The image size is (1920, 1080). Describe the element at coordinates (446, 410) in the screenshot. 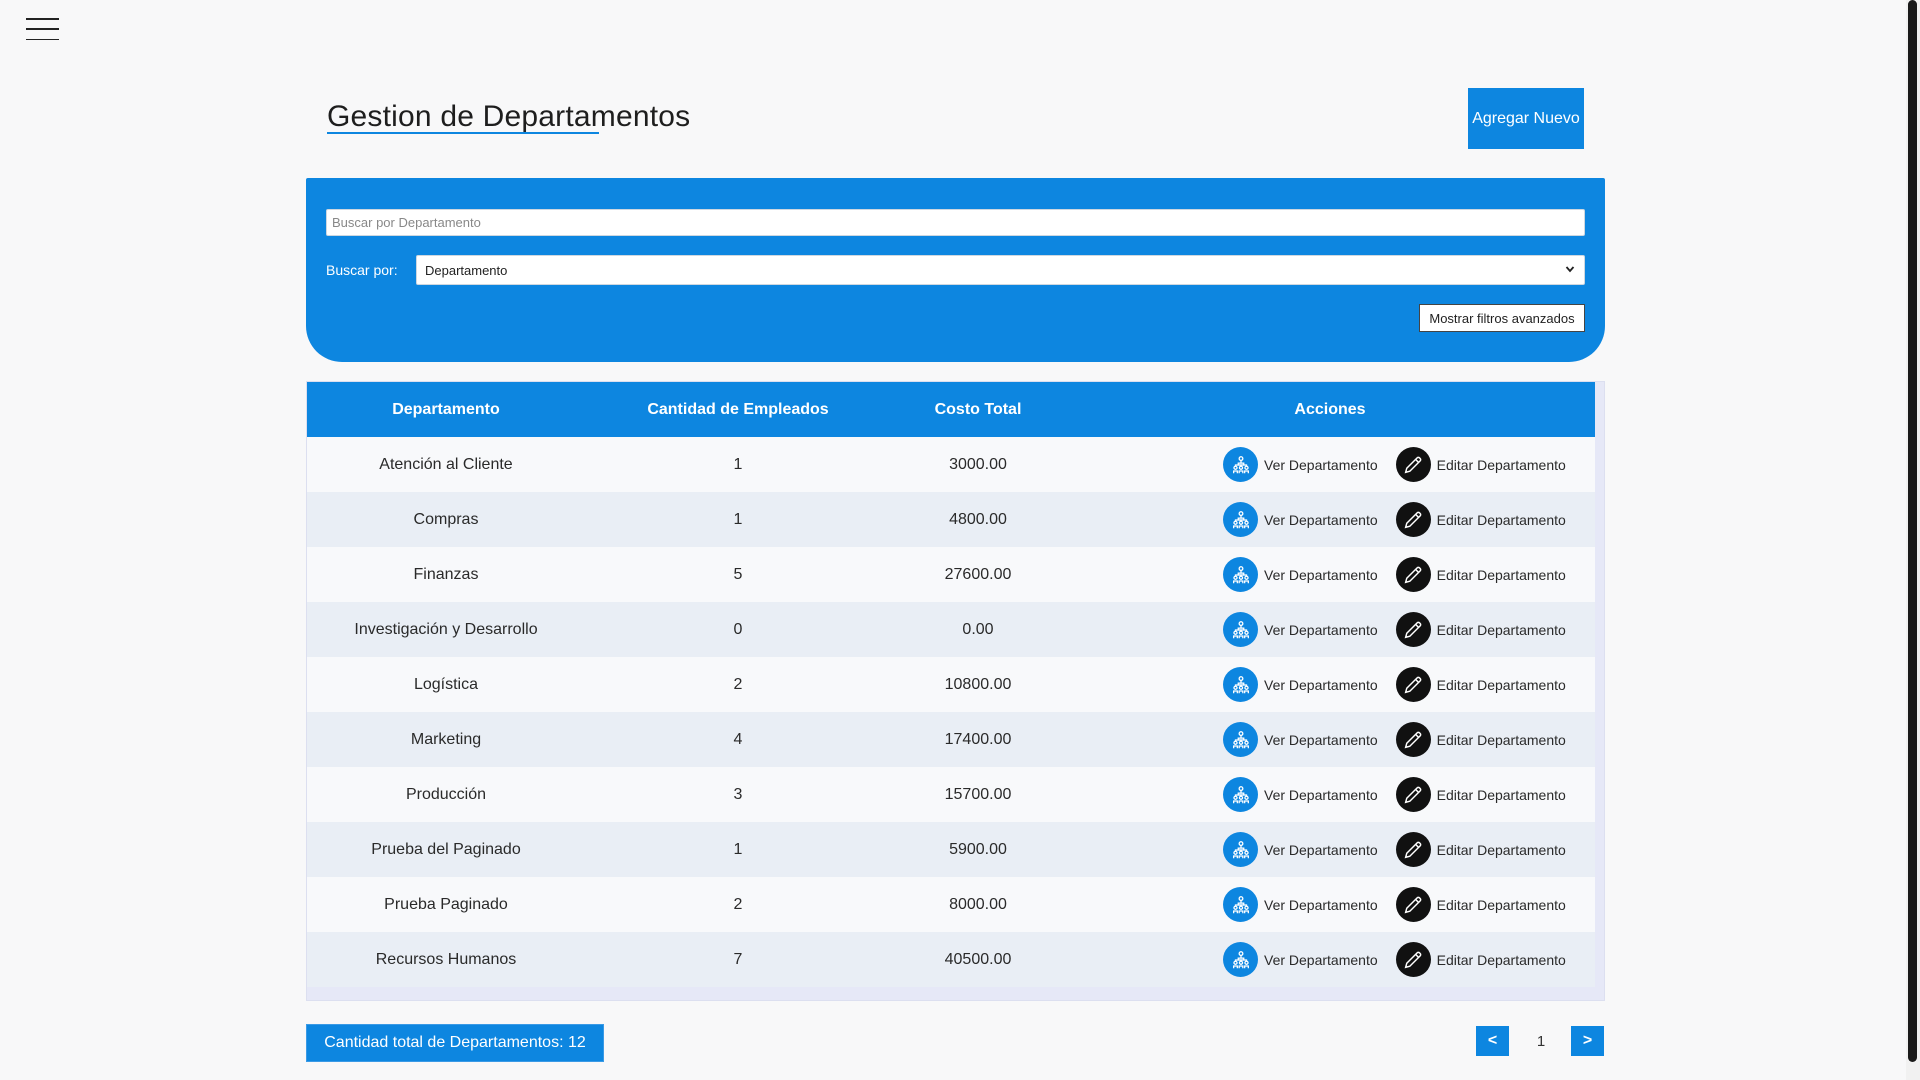

I see `column-header-department: Departamento` at that location.